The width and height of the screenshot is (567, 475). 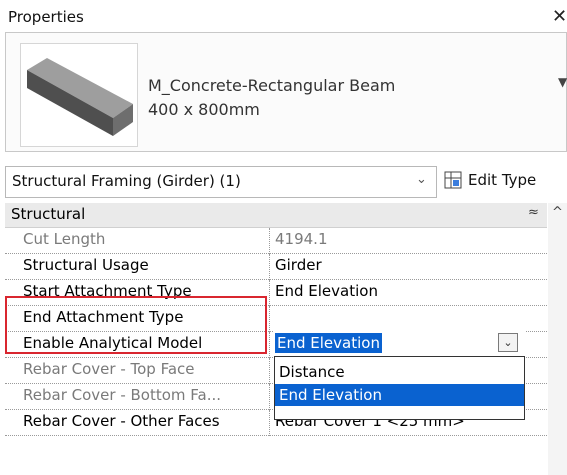 I want to click on panel-title: Properties, so click(x=46, y=17).